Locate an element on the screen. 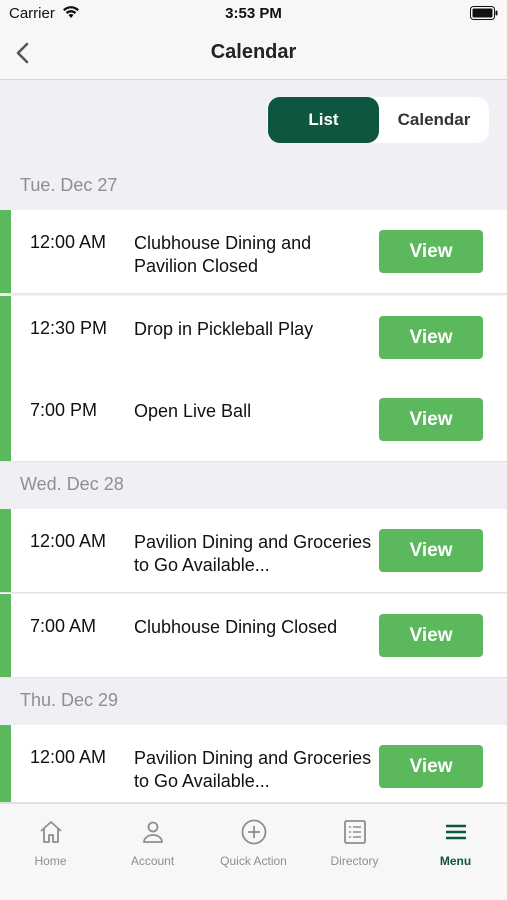 Image resolution: width=507 pixels, height=900 pixels. day-header: Thu. Dec 29 is located at coordinates (69, 700).